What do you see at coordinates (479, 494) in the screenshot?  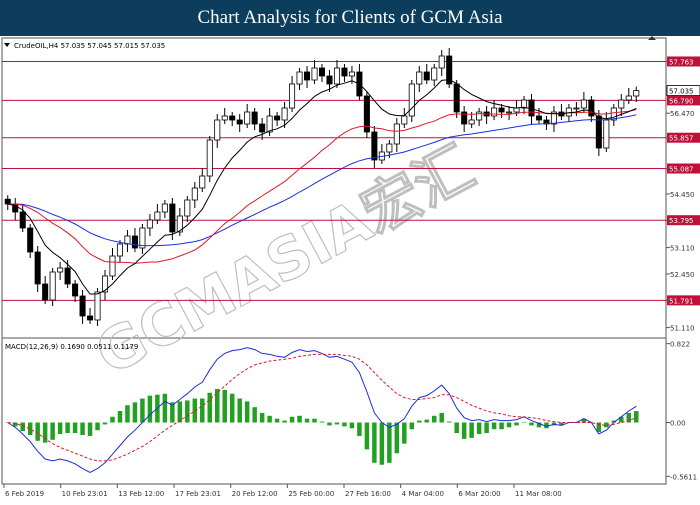 I see `time-tick-label: 6 Mar 20:00` at bounding box center [479, 494].